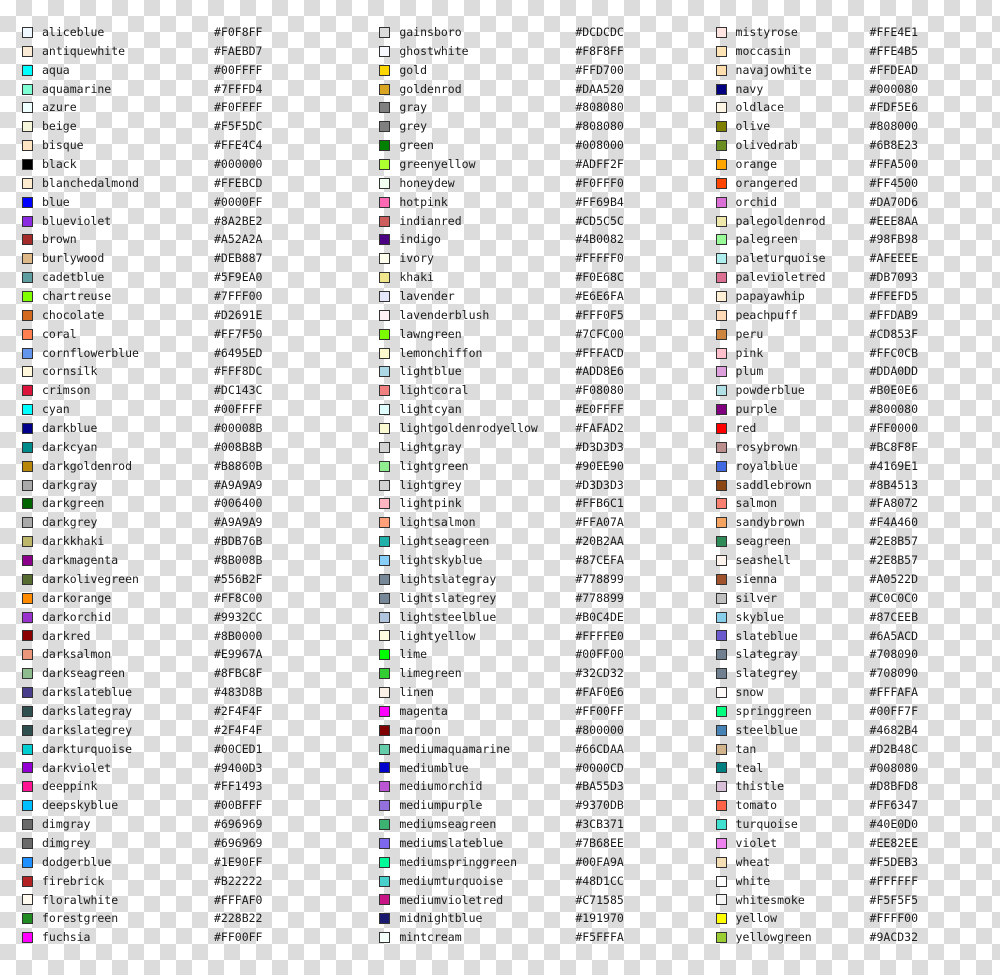 This screenshot has height=975, width=1000. Describe the element at coordinates (538, 164) in the screenshot. I see `color-row: greenyellow #ADFF2F` at that location.